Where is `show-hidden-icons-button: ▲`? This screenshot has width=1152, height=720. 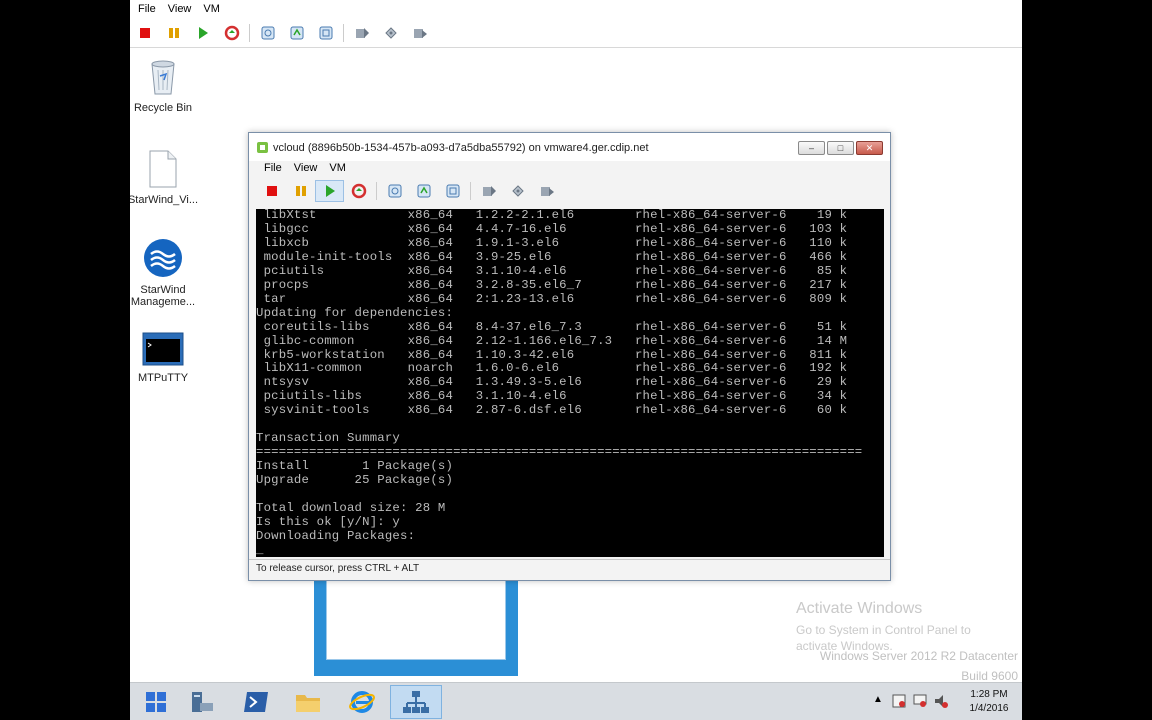 show-hidden-icons-button: ▲ is located at coordinates (878, 699).